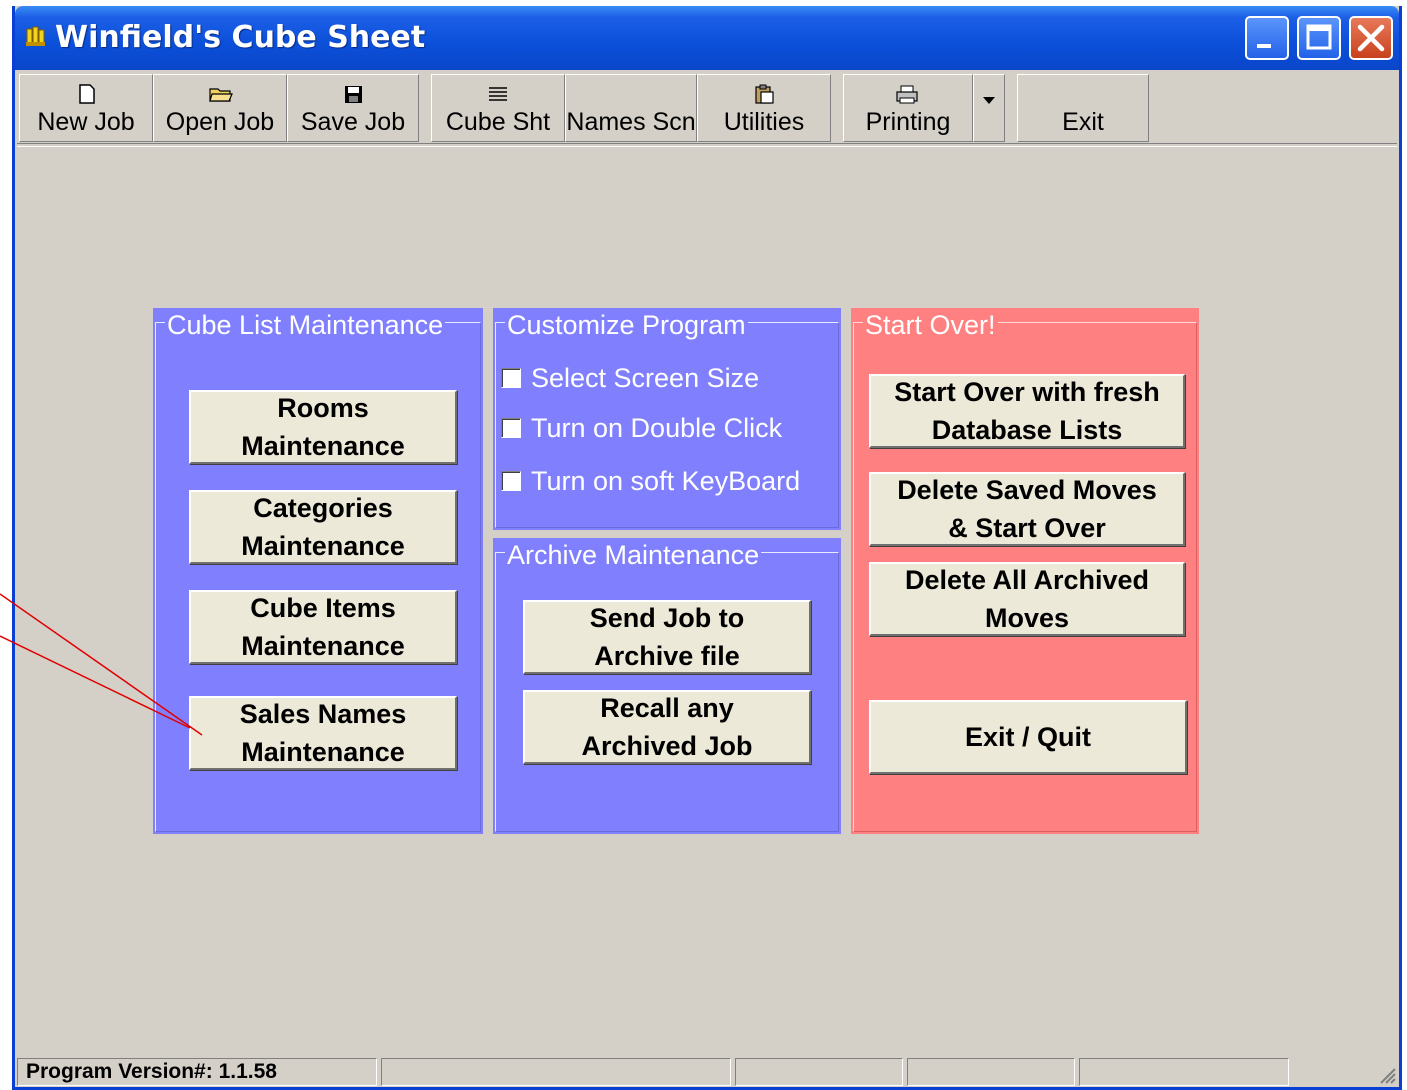 The width and height of the screenshot is (1407, 1090). What do you see at coordinates (908, 122) in the screenshot?
I see `printing-label: Printing` at bounding box center [908, 122].